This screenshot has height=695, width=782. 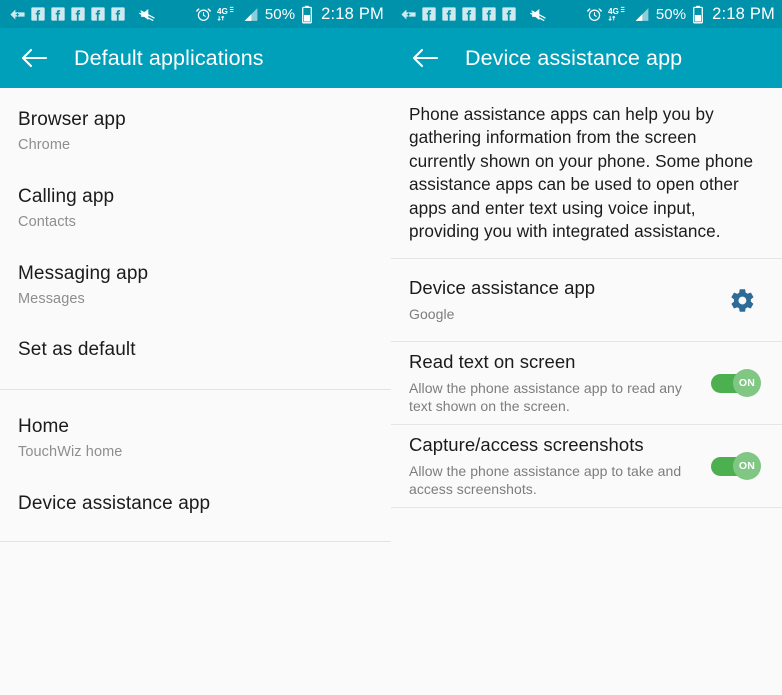 What do you see at coordinates (526, 445) in the screenshot?
I see `setting-title: Capture/access screenshots` at bounding box center [526, 445].